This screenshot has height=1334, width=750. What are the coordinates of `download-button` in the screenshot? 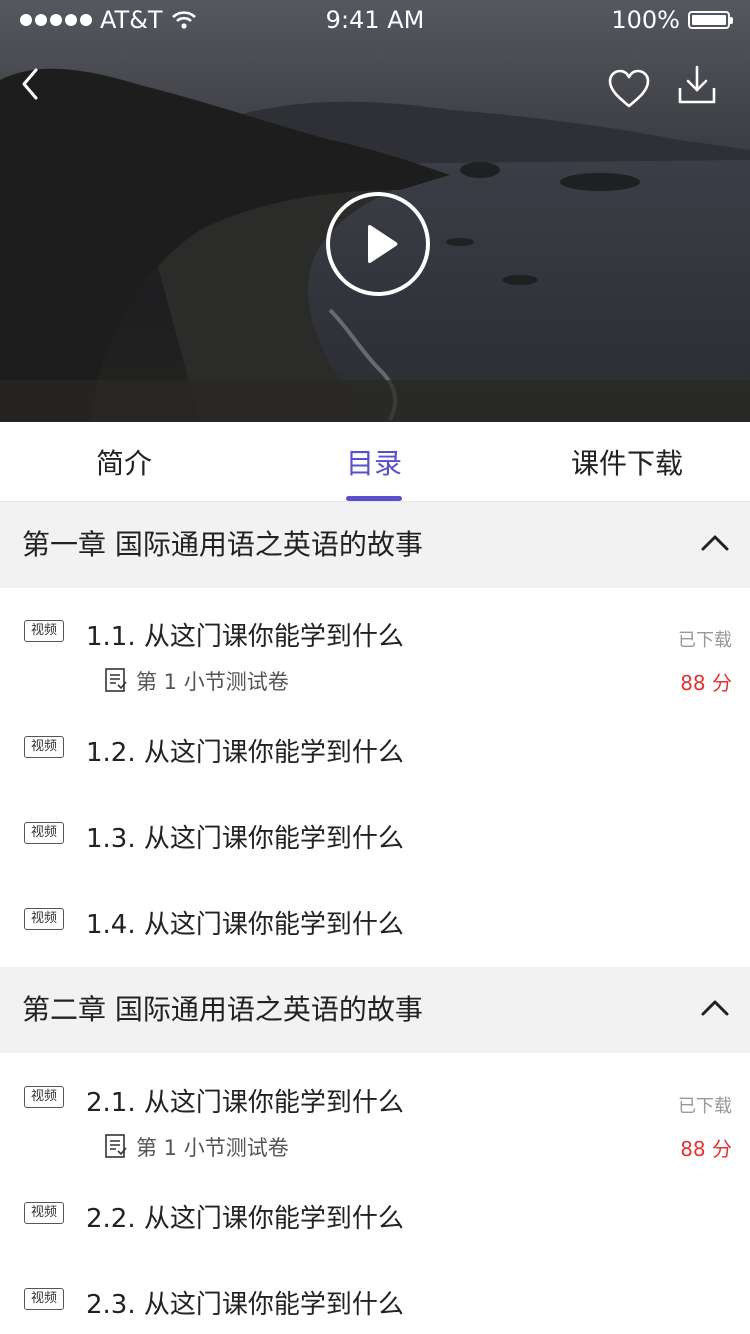 It's located at (697, 85).